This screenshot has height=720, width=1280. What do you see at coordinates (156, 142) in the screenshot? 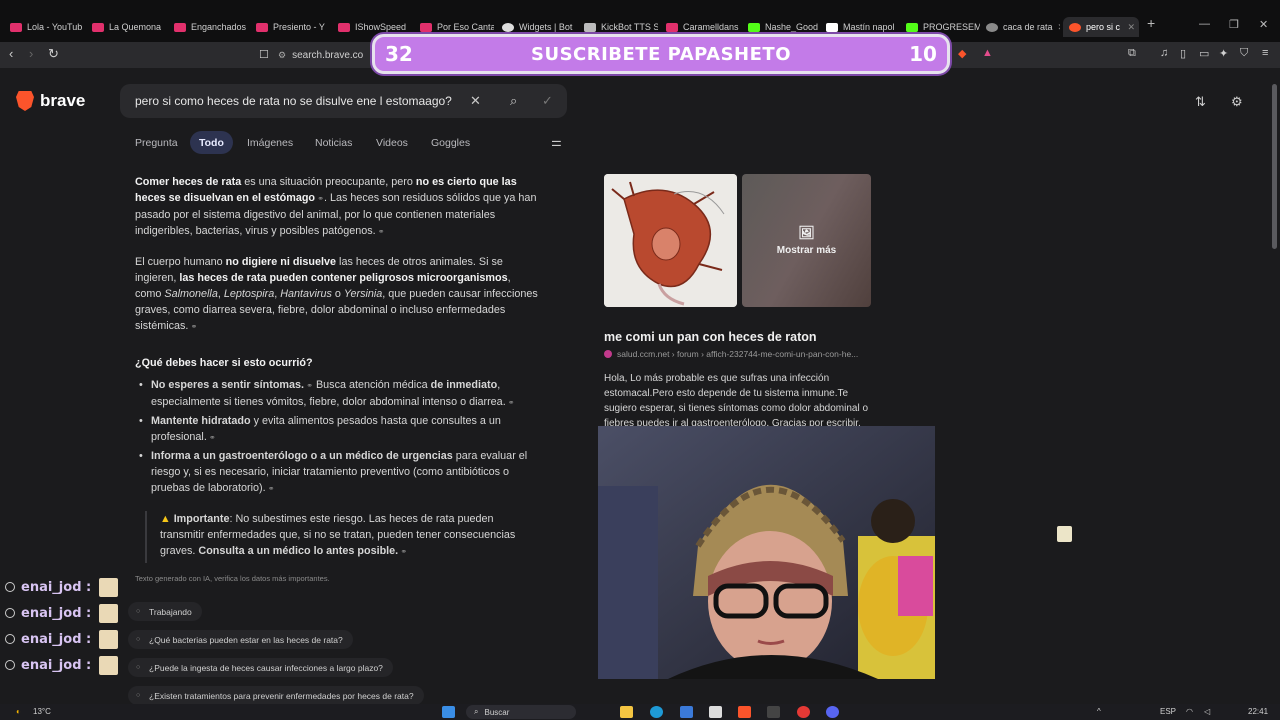
I see `tab-pregunta: Pregunta` at bounding box center [156, 142].